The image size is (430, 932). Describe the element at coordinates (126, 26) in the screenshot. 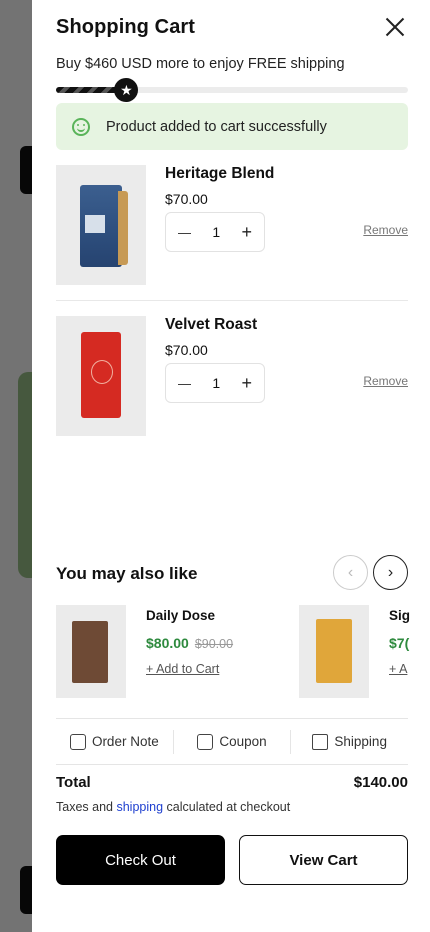

I see `cart-title: Shopping Cart` at that location.